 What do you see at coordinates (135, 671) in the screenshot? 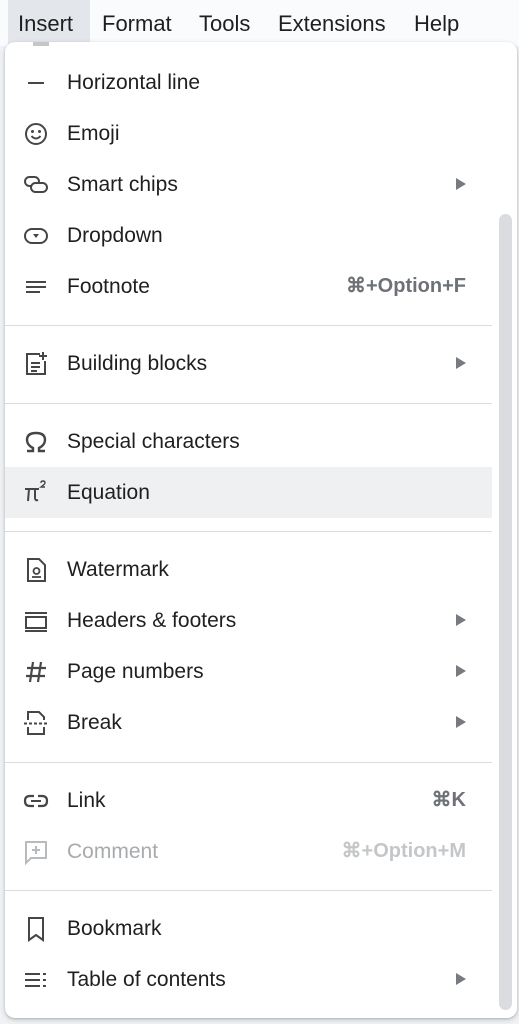
I see `menu-item-label: Page numbers` at bounding box center [135, 671].